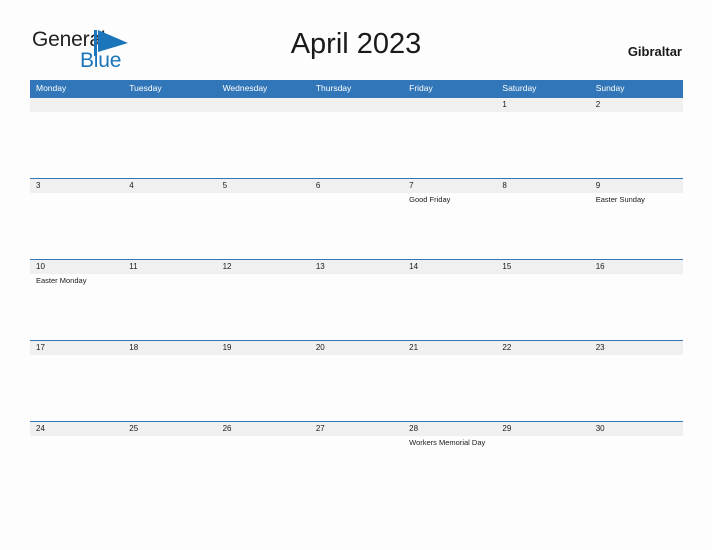 The height and width of the screenshot is (550, 712). I want to click on day-number: 26, so click(263, 429).